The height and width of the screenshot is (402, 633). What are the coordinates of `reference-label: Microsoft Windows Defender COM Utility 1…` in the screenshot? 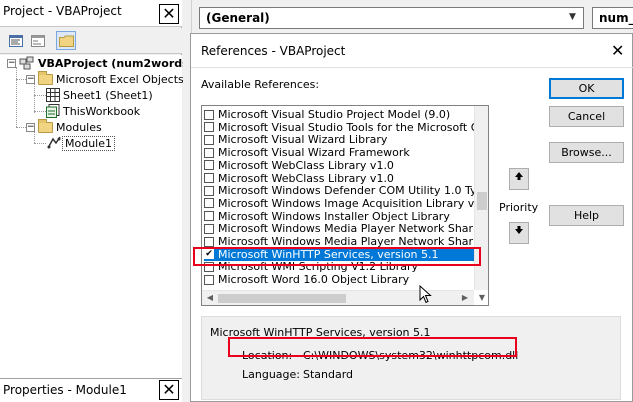 It's located at (346, 191).